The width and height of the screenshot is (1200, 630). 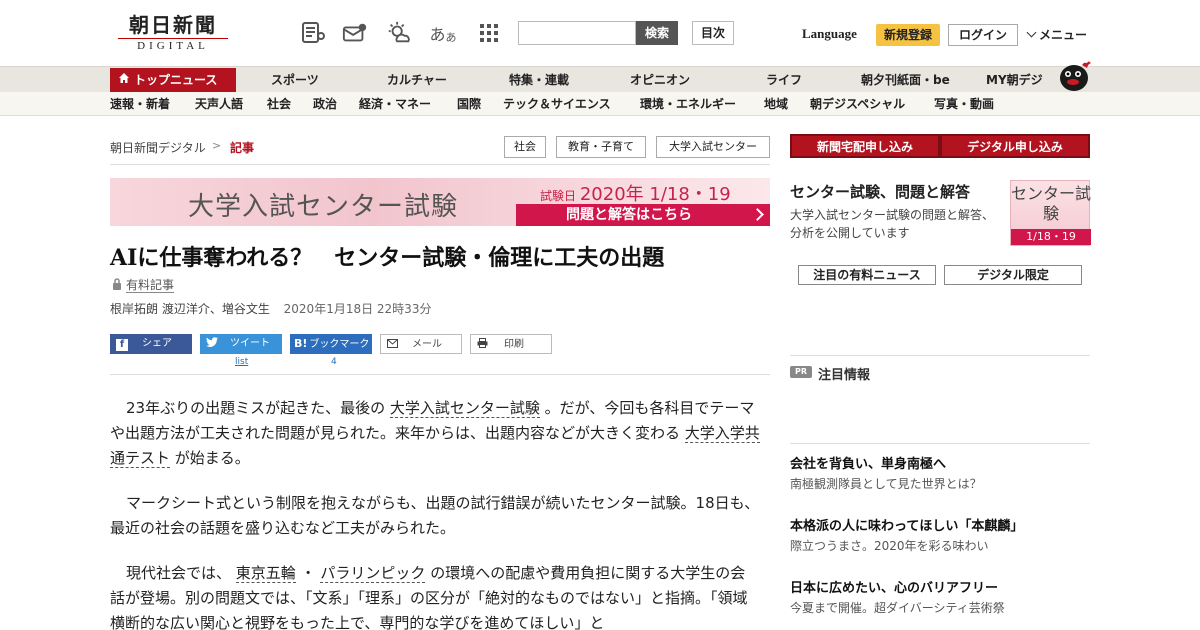 I want to click on facebook-icon: f, so click(x=122, y=345).